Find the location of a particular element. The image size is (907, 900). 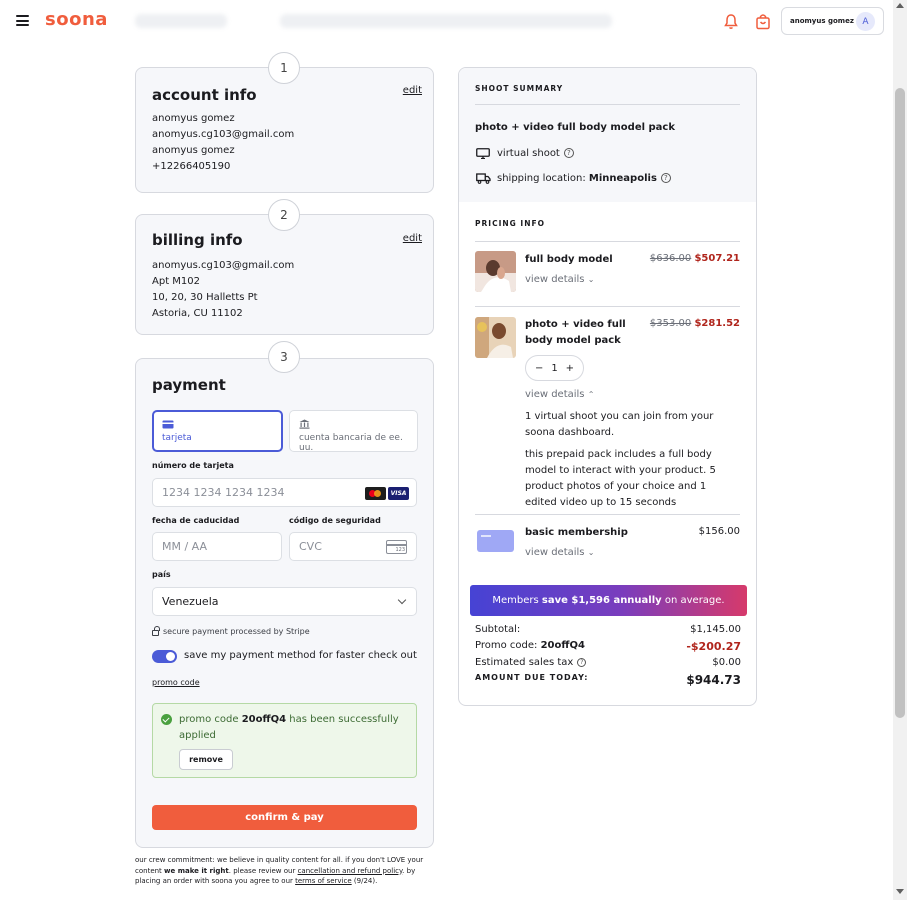

item-price: $156.00 is located at coordinates (719, 531).